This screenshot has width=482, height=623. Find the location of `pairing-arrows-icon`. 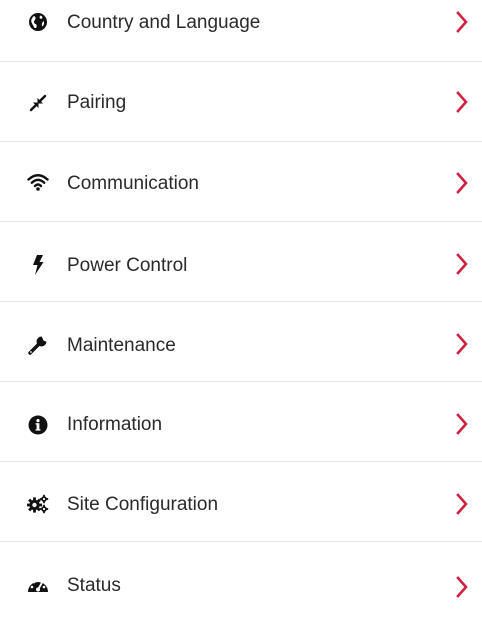

pairing-arrows-icon is located at coordinates (38, 103).